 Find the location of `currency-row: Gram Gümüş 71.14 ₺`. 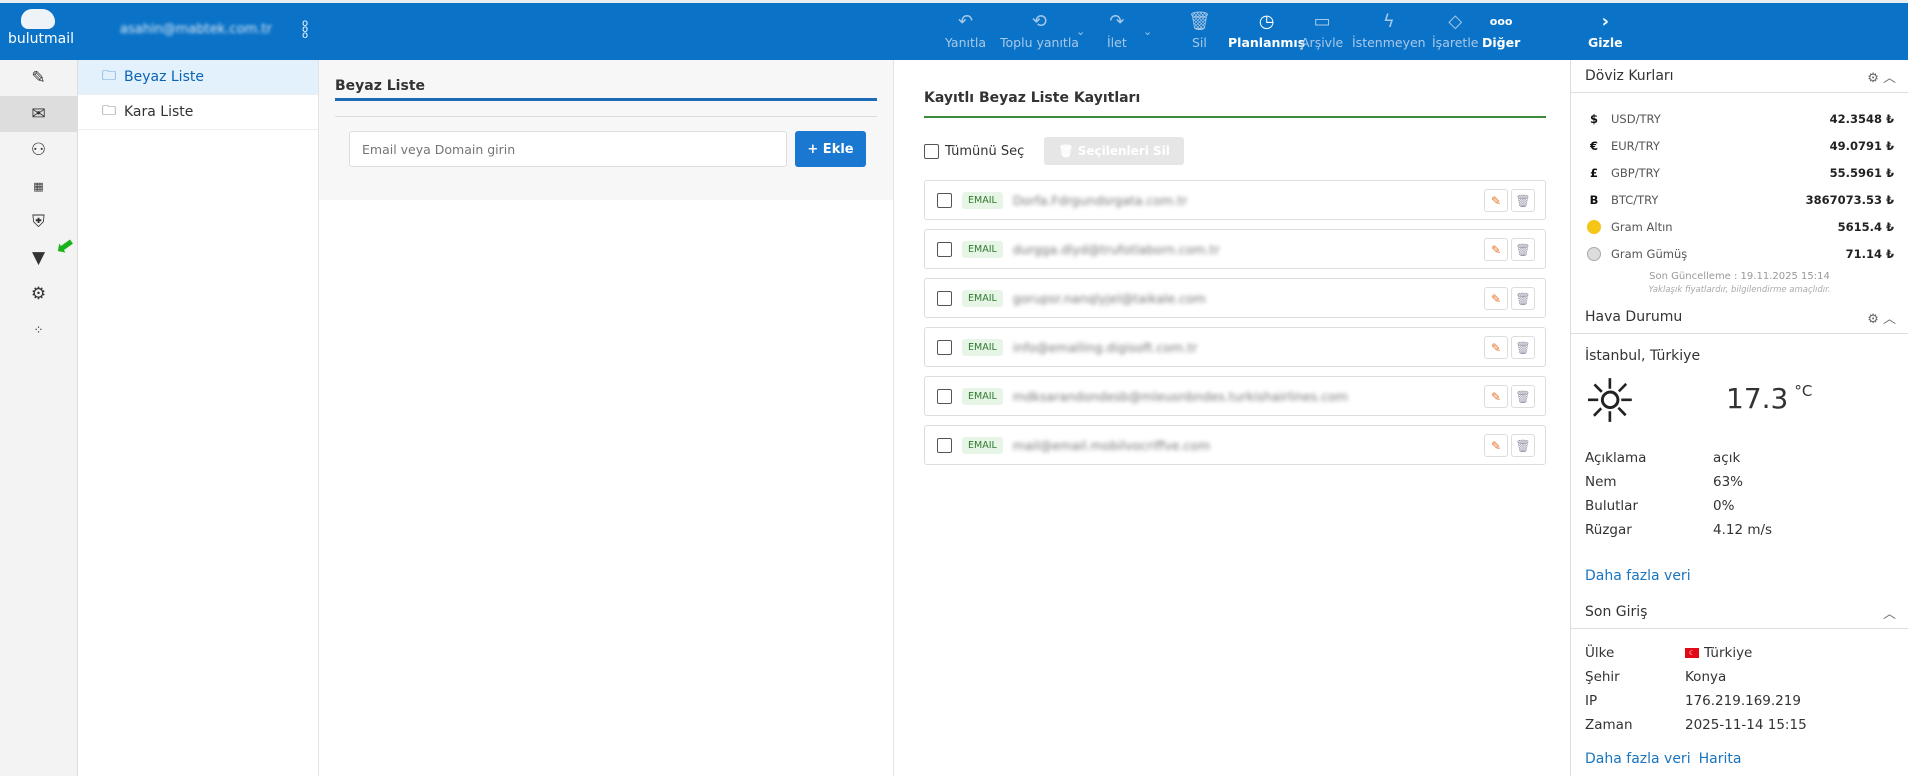

currency-row: Gram Gümüş 71.14 ₺ is located at coordinates (1739, 253).